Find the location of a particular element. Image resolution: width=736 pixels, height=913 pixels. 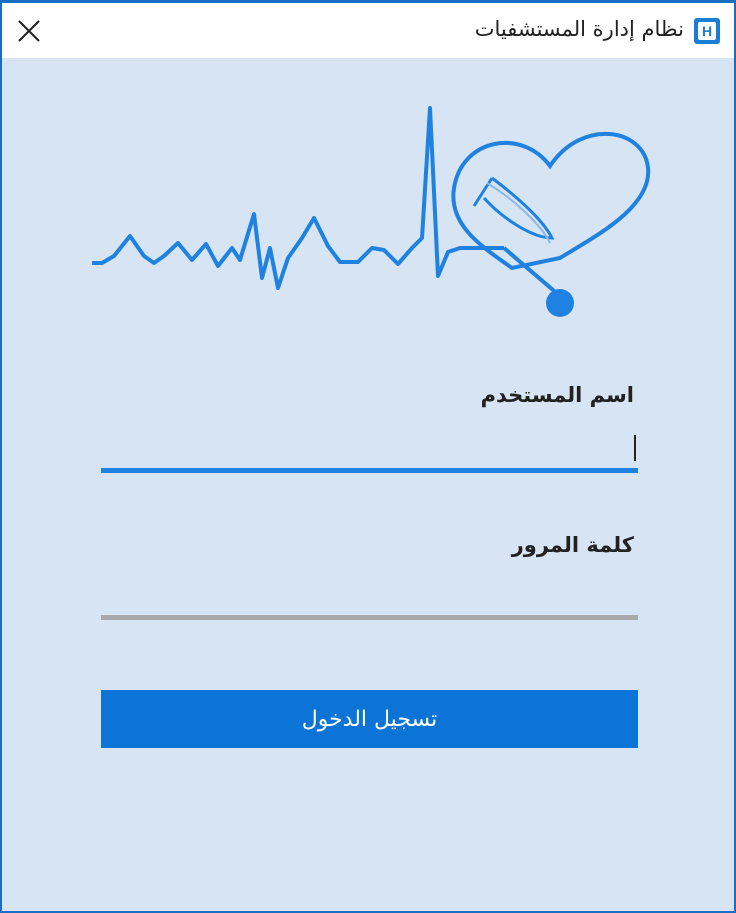

password-label: كلمة المرور is located at coordinates (572, 545).